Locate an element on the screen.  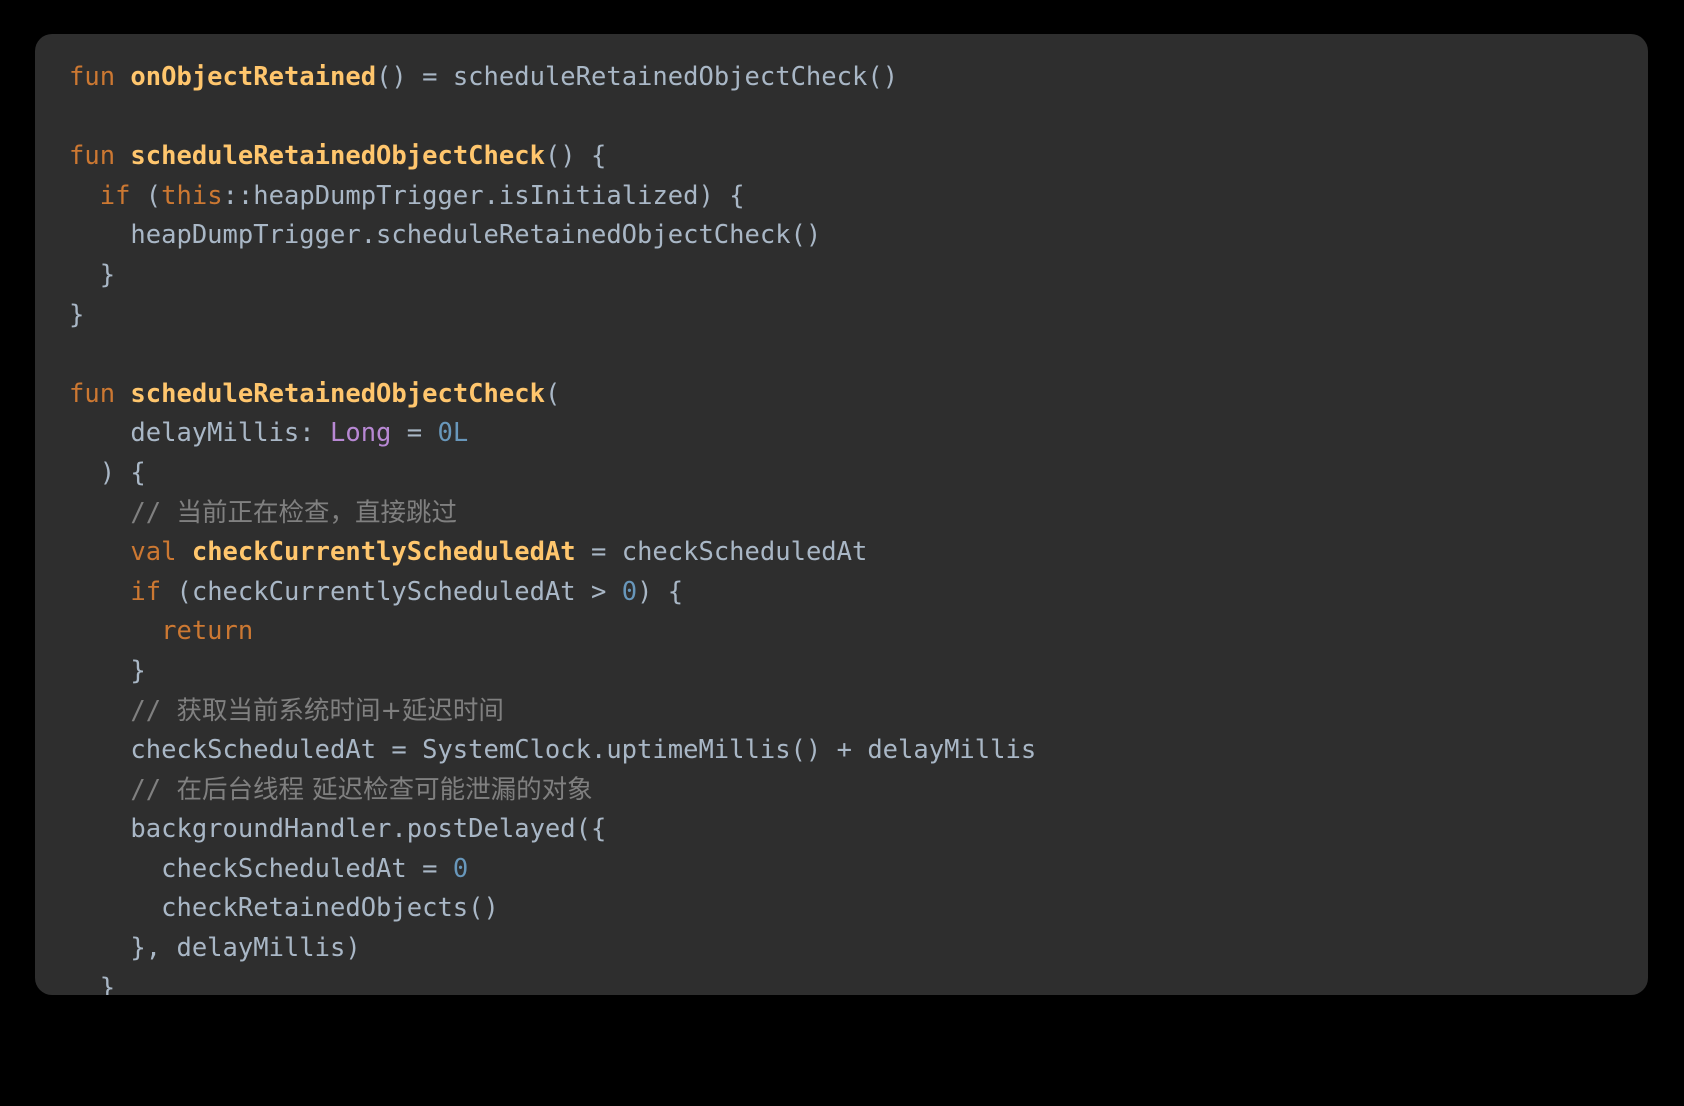
code-line: checkScheduledAt = 0 is located at coordinates (845, 870).